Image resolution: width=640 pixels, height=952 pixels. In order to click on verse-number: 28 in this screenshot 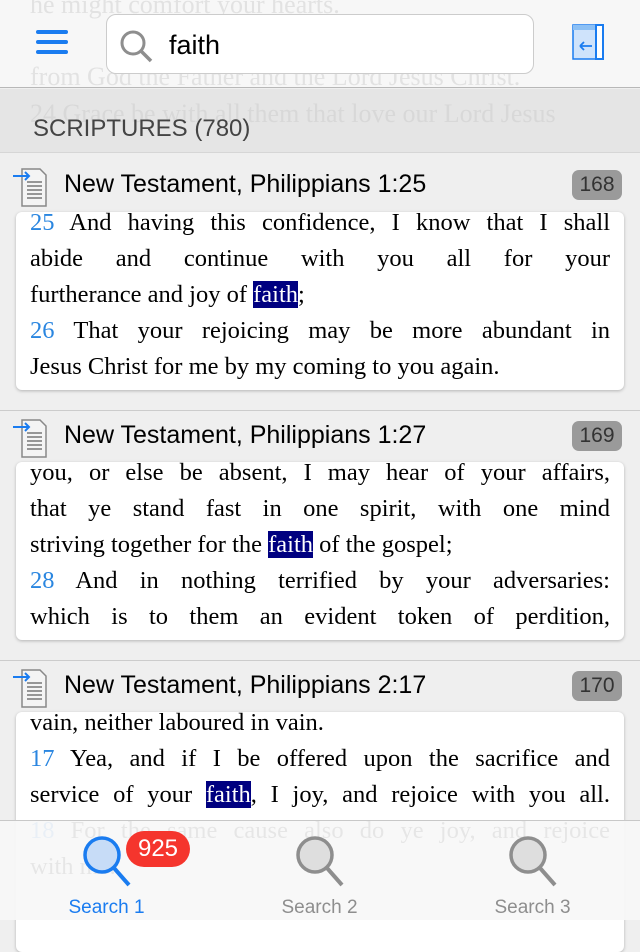, I will do `click(42, 580)`.